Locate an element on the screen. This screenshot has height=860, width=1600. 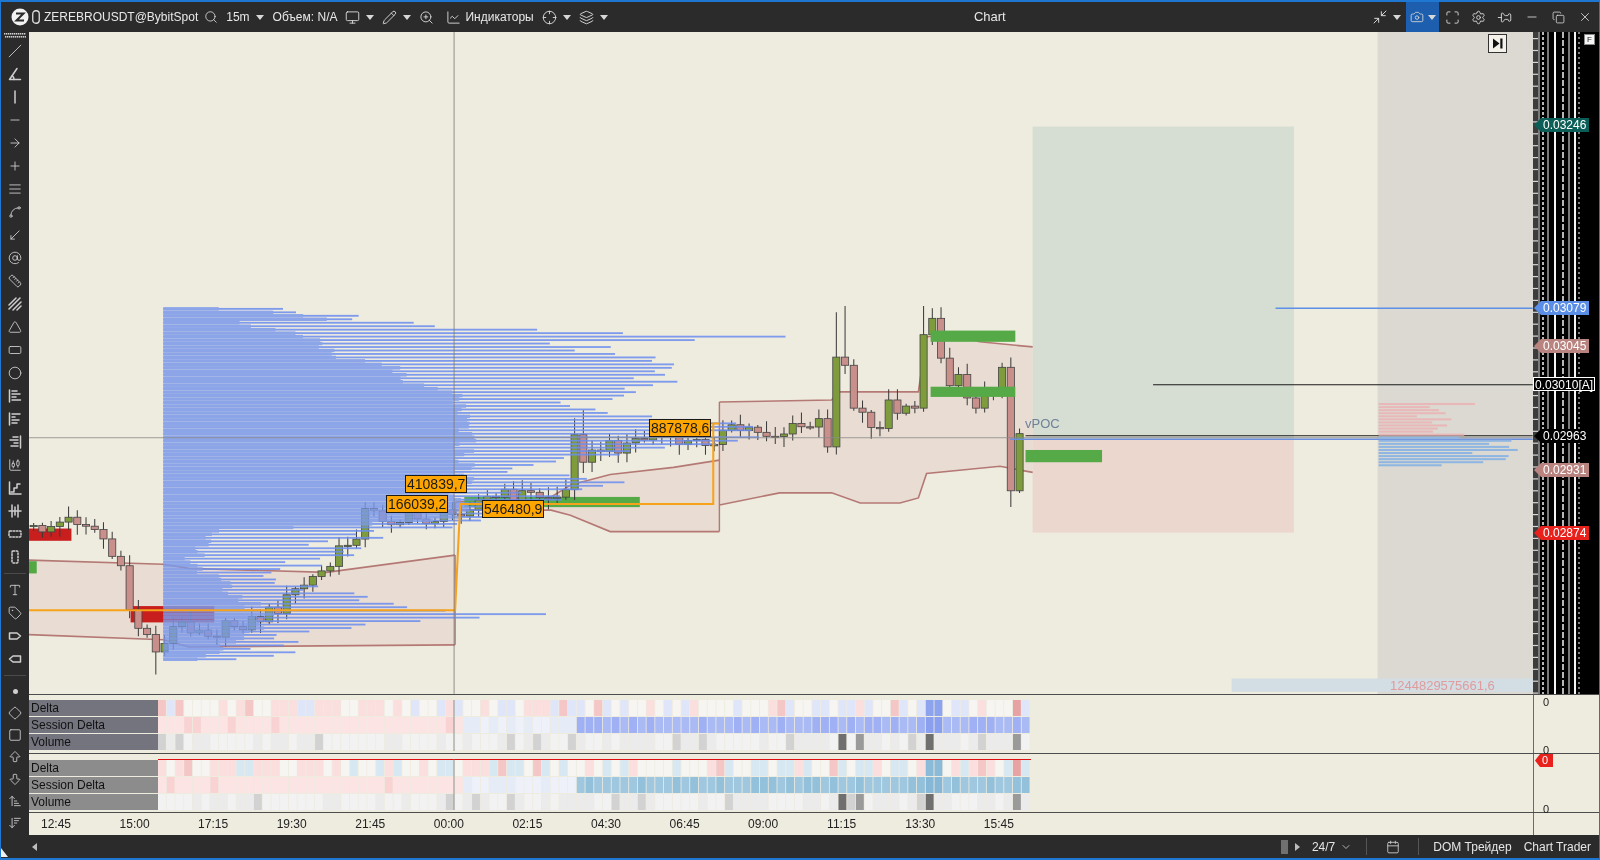
time-label: 04:30 is located at coordinates (605, 824).